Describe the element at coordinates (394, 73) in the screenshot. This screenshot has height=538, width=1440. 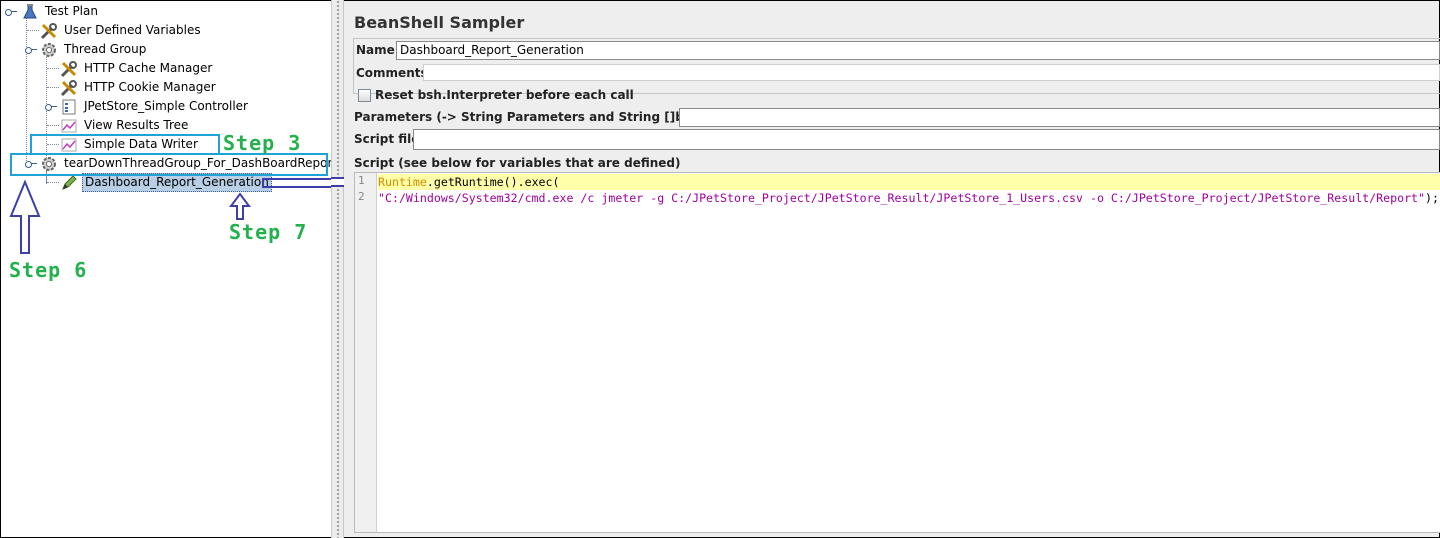
I see `comments-label: Comments:` at that location.